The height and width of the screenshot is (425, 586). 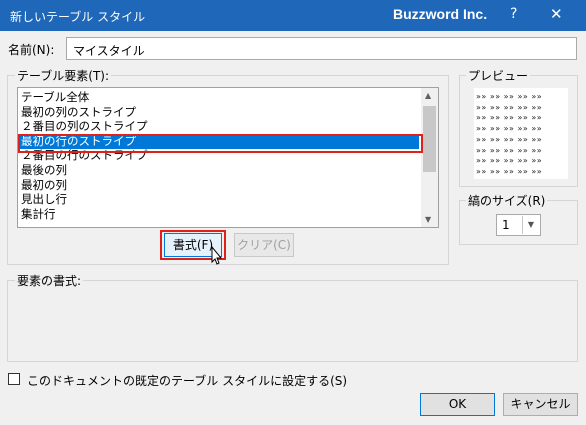 I want to click on app-name: Buzzword Inc., so click(x=440, y=14).